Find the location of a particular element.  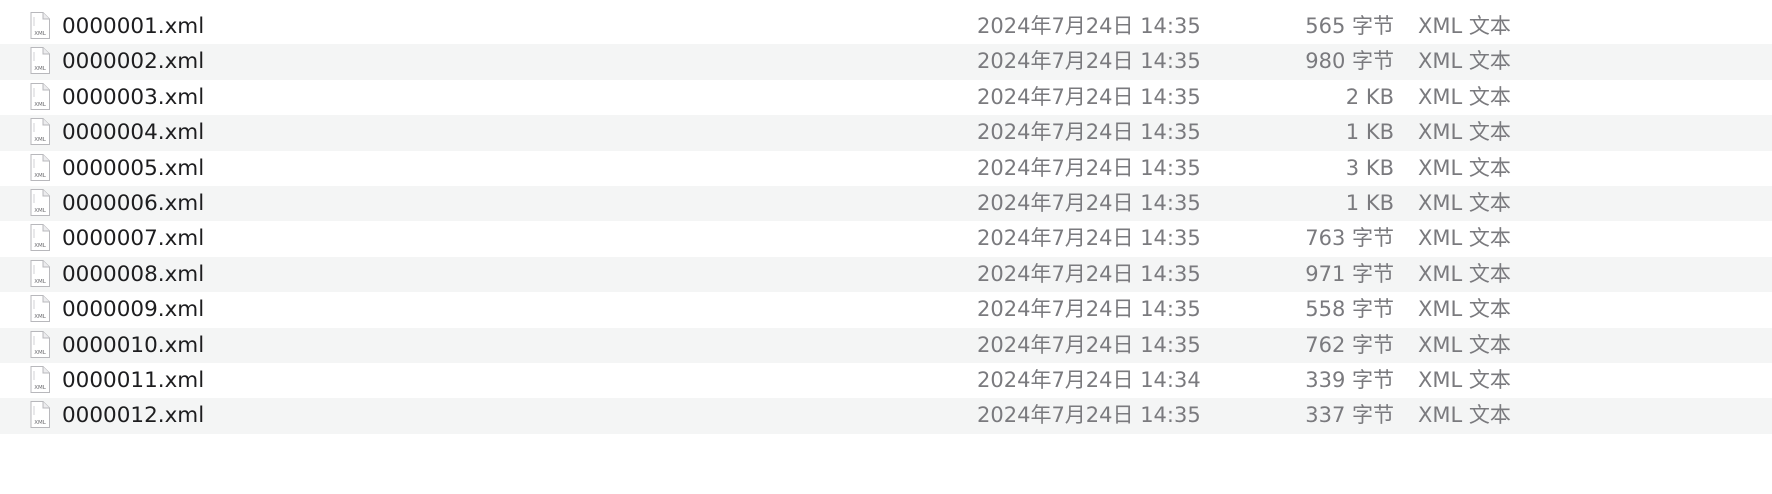

file-name: 0000003.xml is located at coordinates (133, 97).